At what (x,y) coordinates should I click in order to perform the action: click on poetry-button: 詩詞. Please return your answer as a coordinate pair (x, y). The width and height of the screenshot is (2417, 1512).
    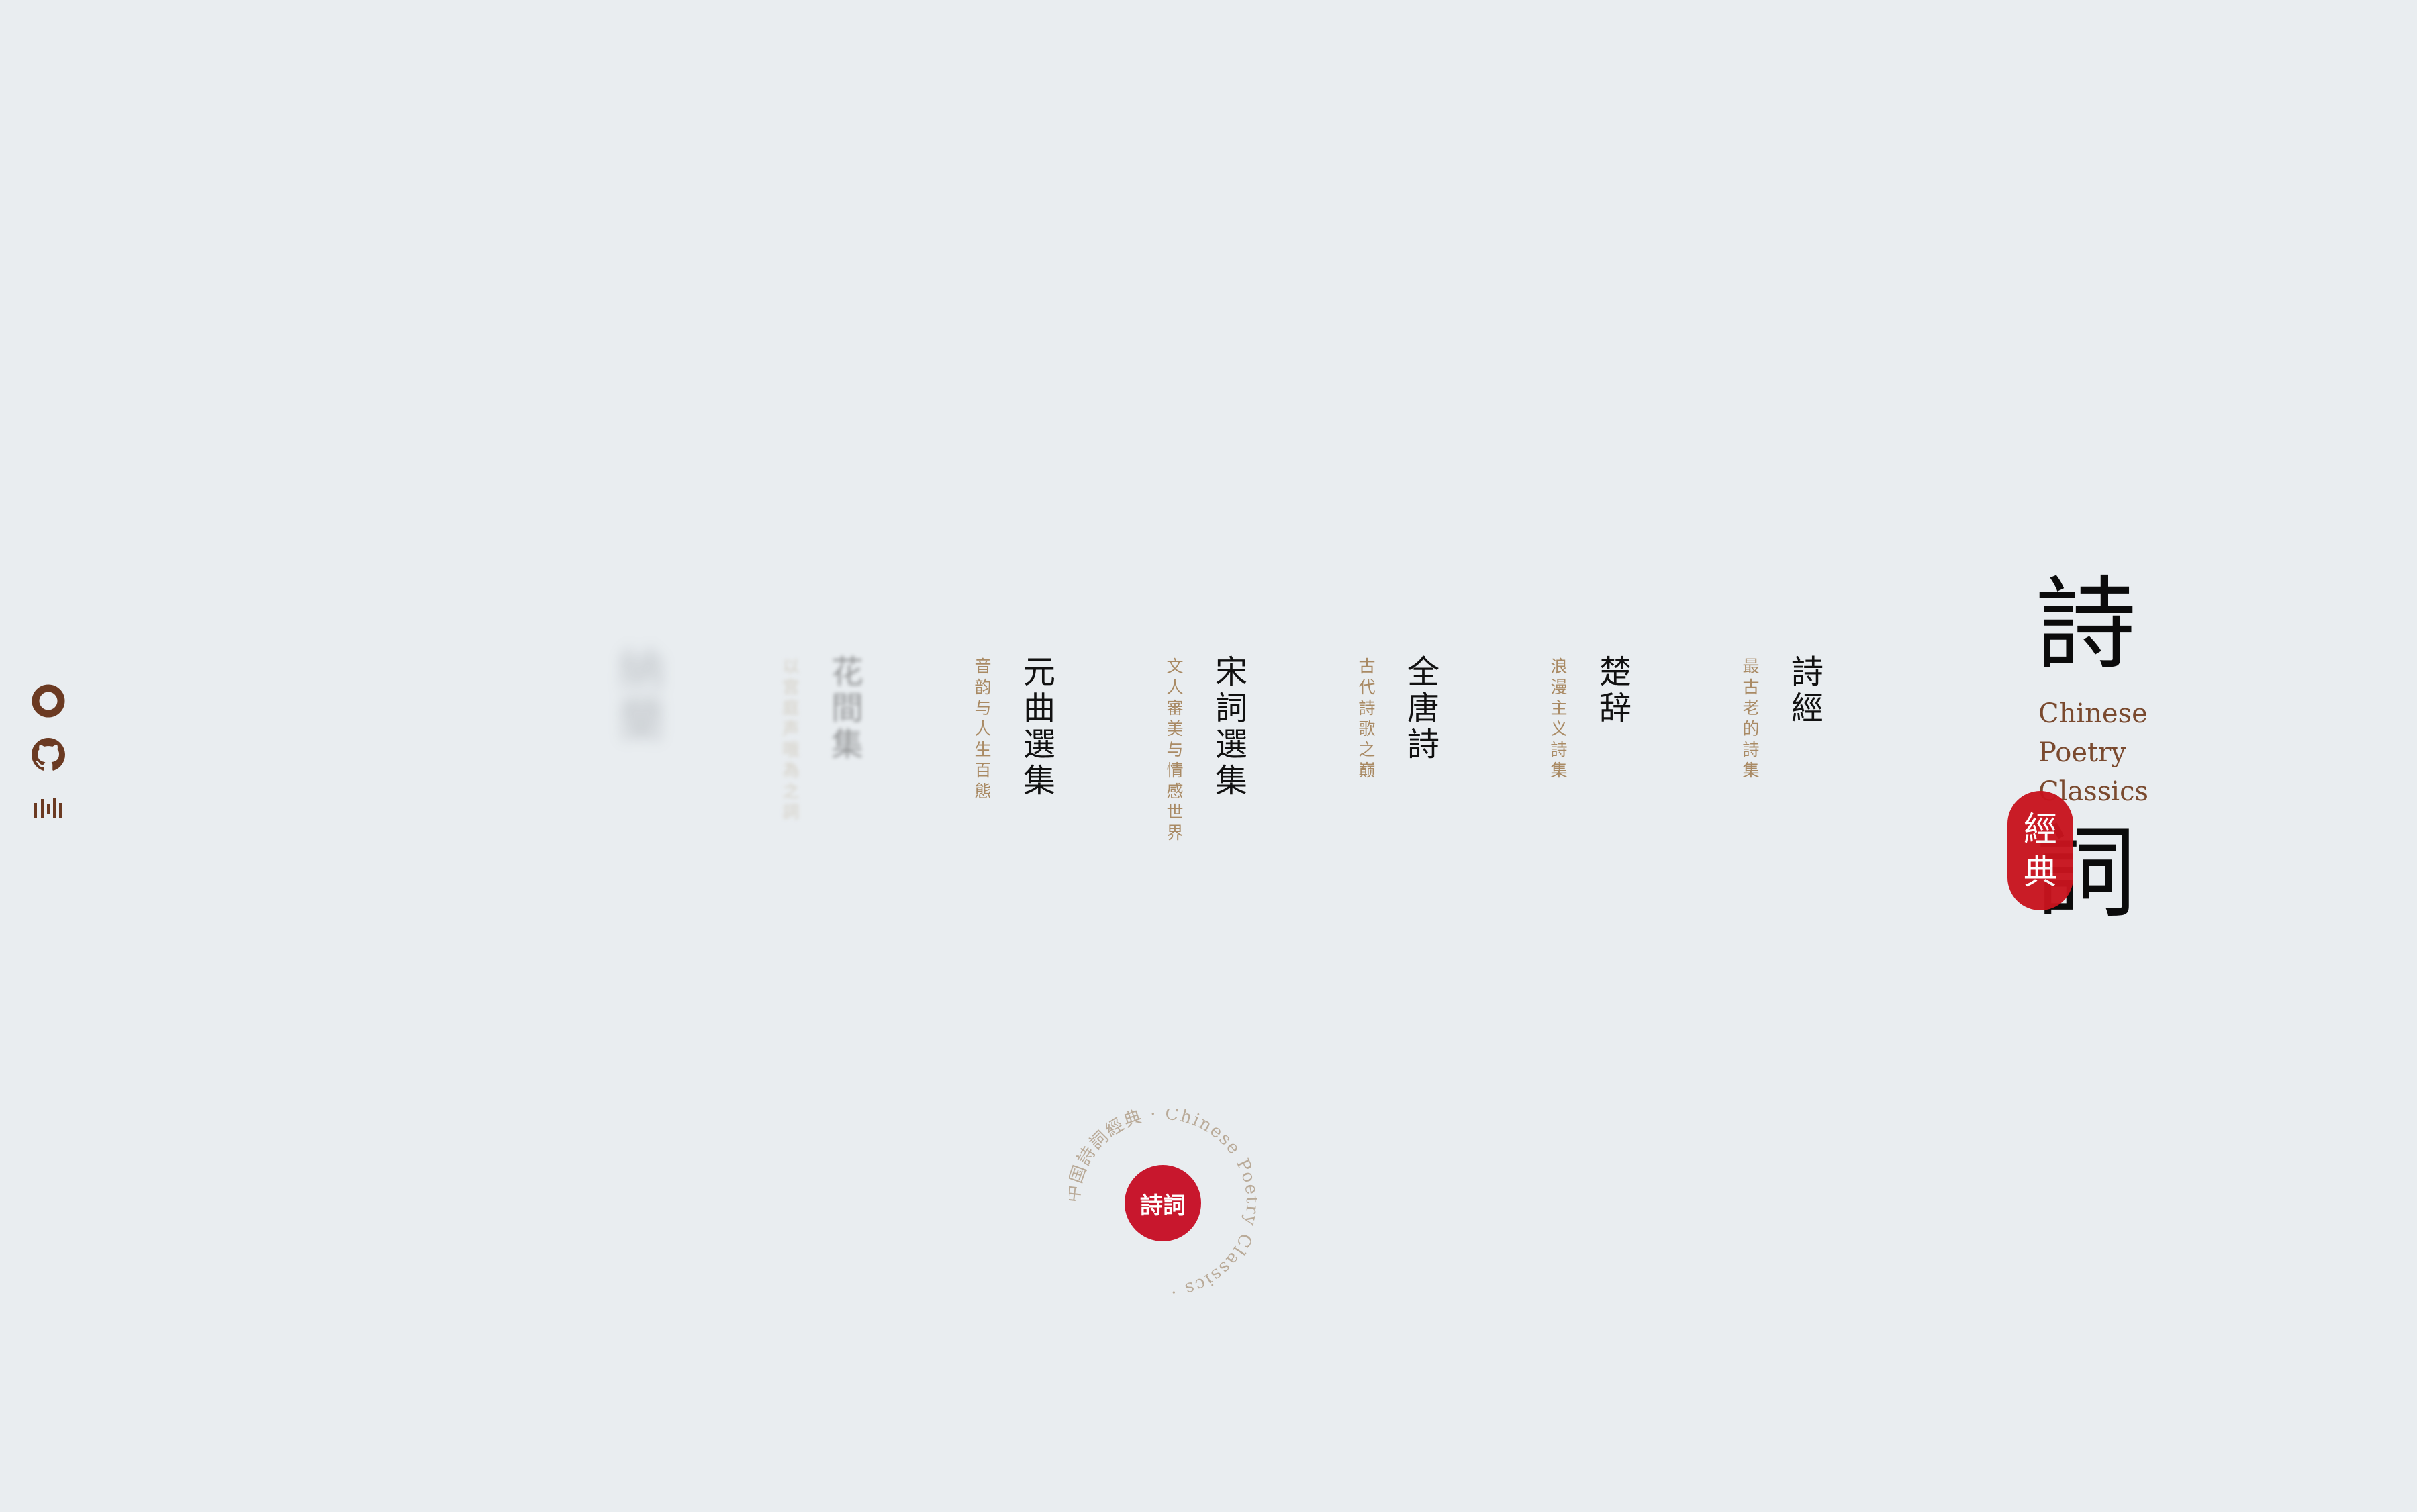
    Looking at the image, I should click on (1163, 1203).